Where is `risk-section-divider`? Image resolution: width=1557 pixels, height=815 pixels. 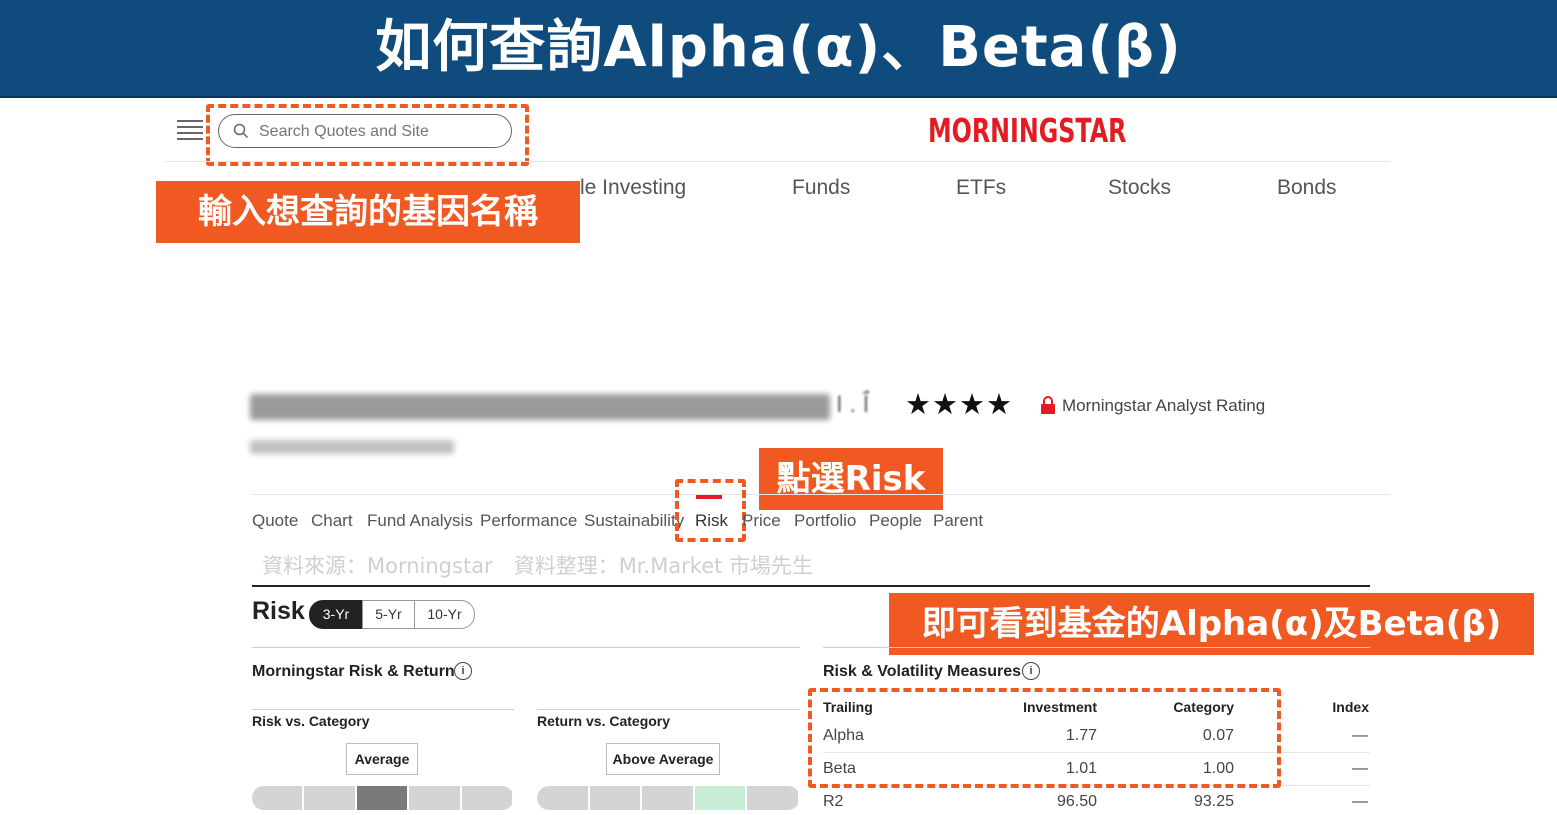
risk-section-divider is located at coordinates (811, 586).